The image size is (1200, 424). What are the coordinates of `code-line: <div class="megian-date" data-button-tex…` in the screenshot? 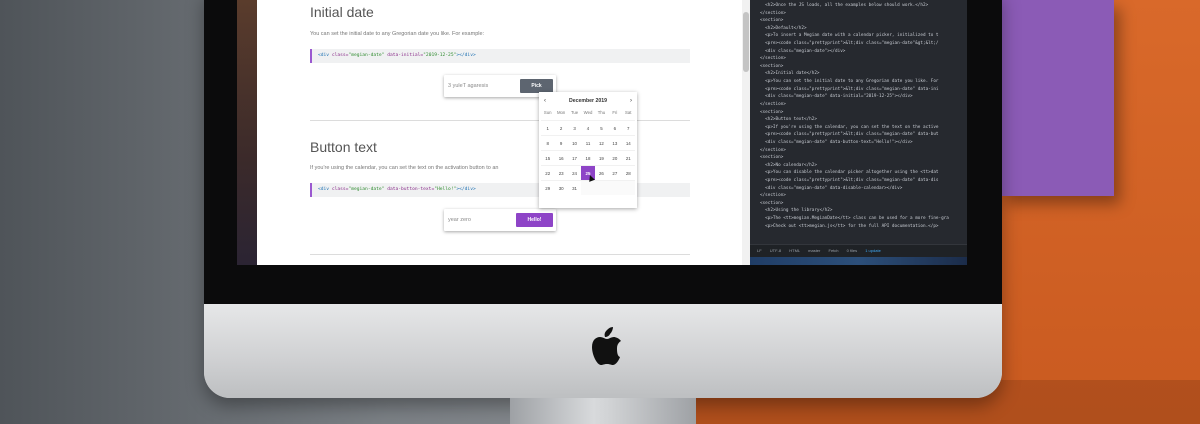 It's located at (836, 142).